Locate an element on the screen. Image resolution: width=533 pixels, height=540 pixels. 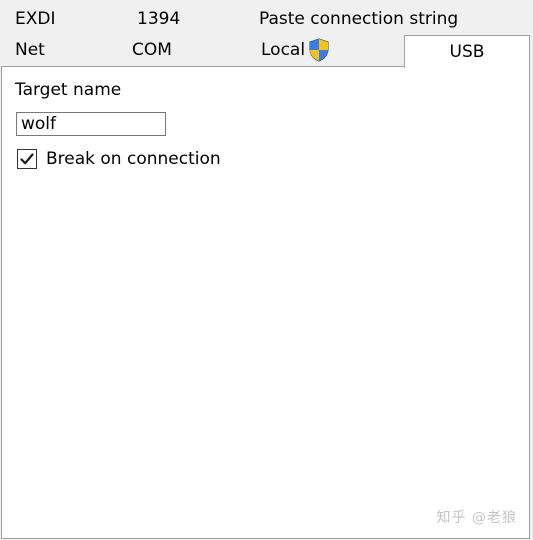
break-on-connection-checkbox is located at coordinates (27, 159).